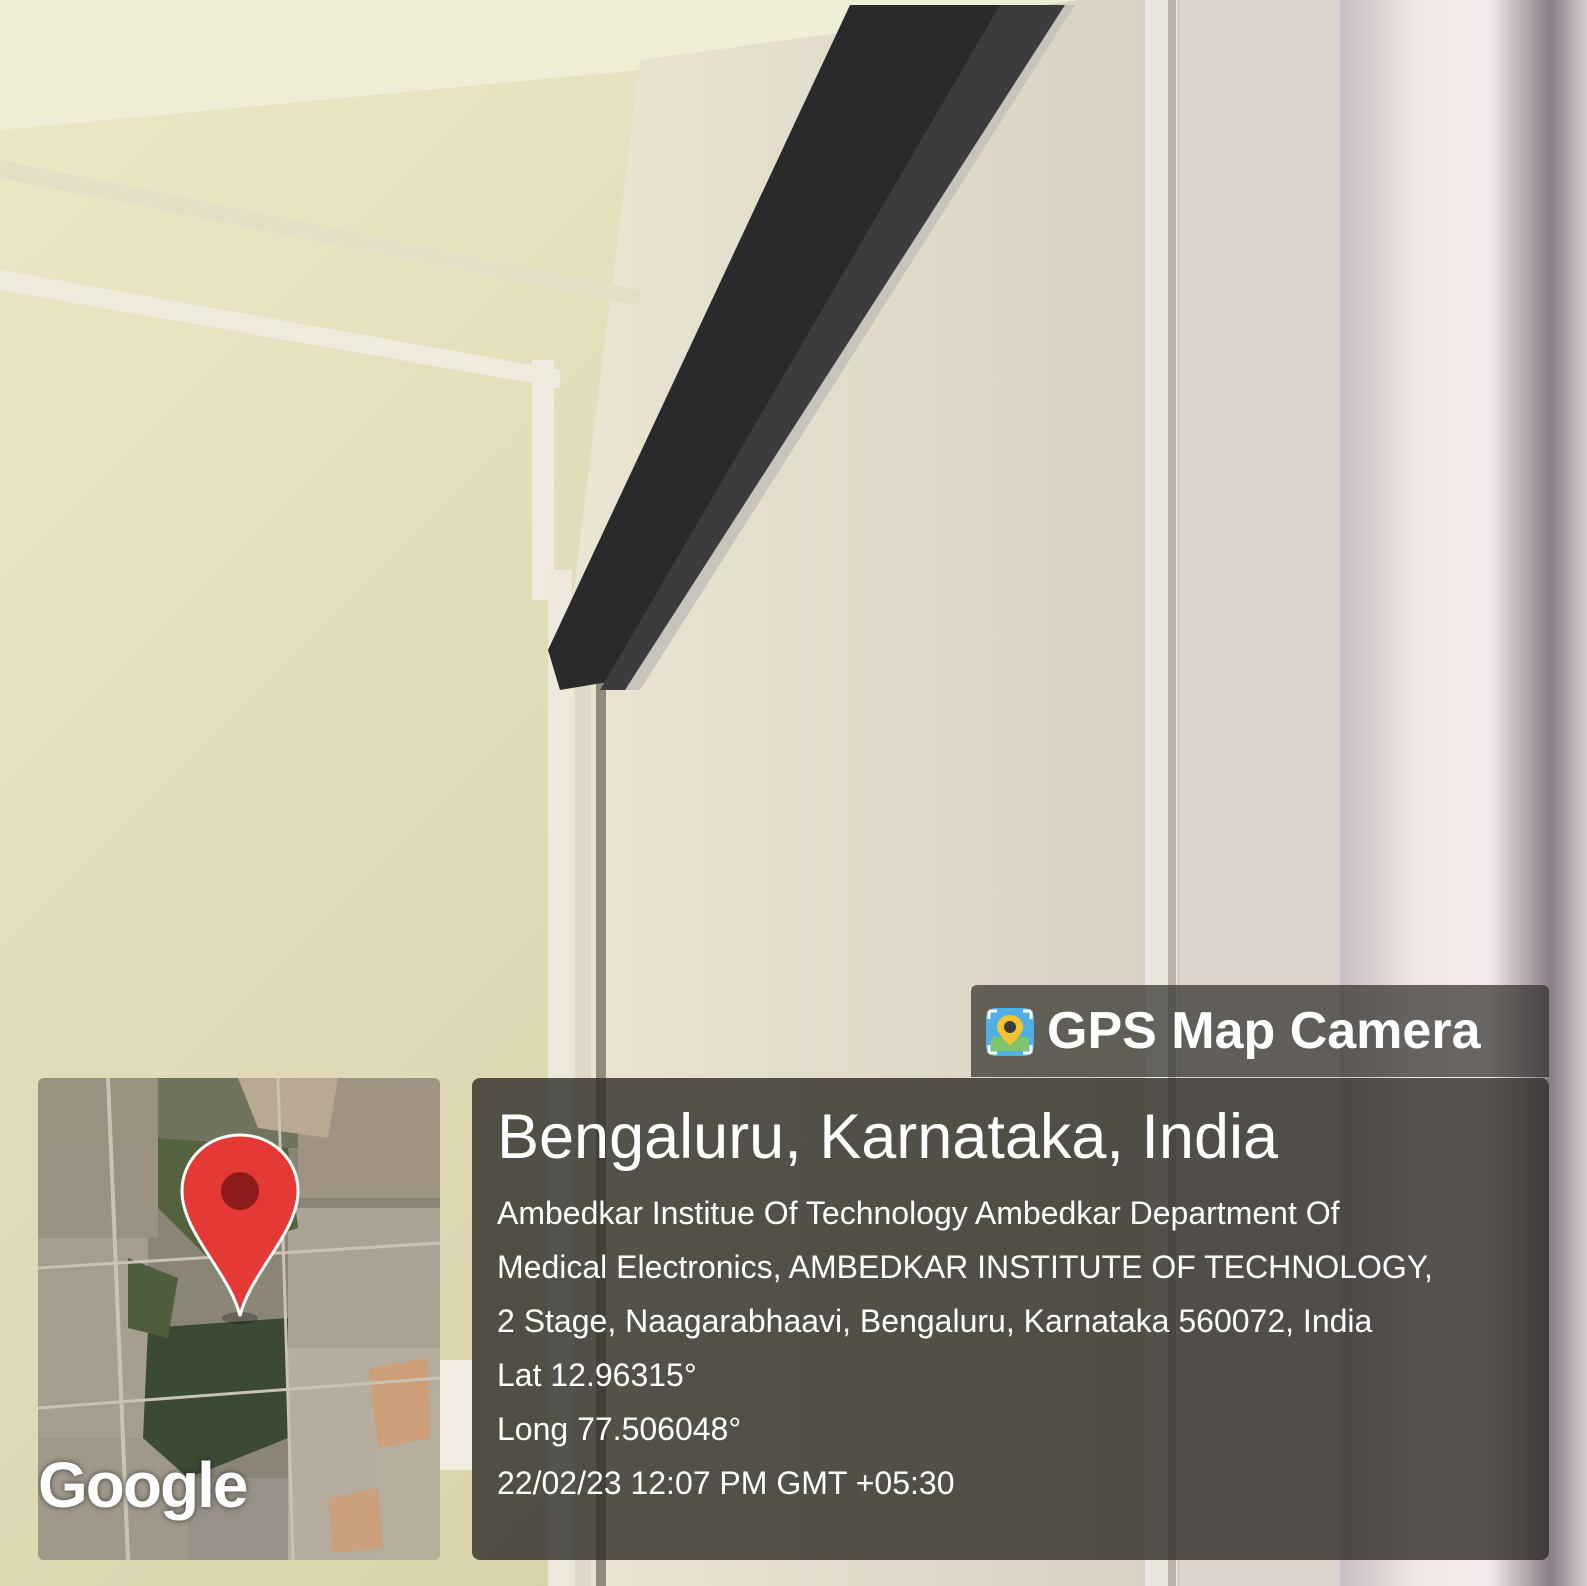  I want to click on app-badge-label: GPS Map Camera, so click(1264, 1031).